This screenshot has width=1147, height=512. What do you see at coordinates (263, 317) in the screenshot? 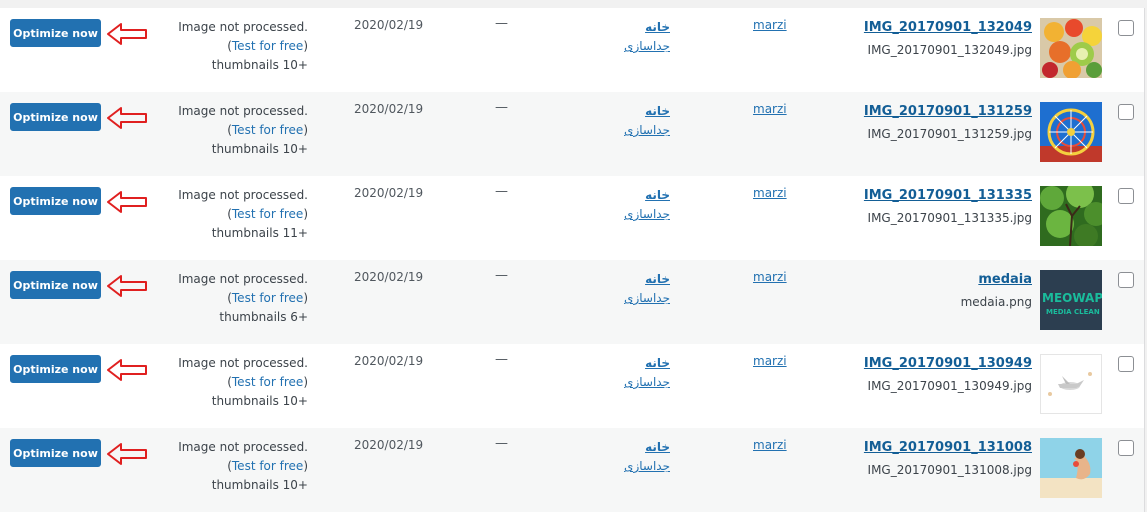
I see `thumbnails-count: thumbnails 6+` at bounding box center [263, 317].